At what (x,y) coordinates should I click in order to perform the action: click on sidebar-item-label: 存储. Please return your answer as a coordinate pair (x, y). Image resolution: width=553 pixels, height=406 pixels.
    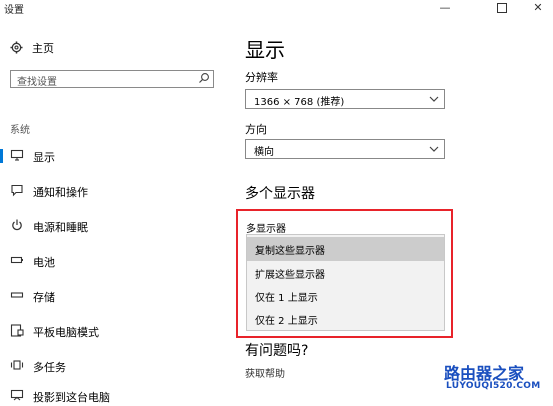
    Looking at the image, I should click on (44, 297).